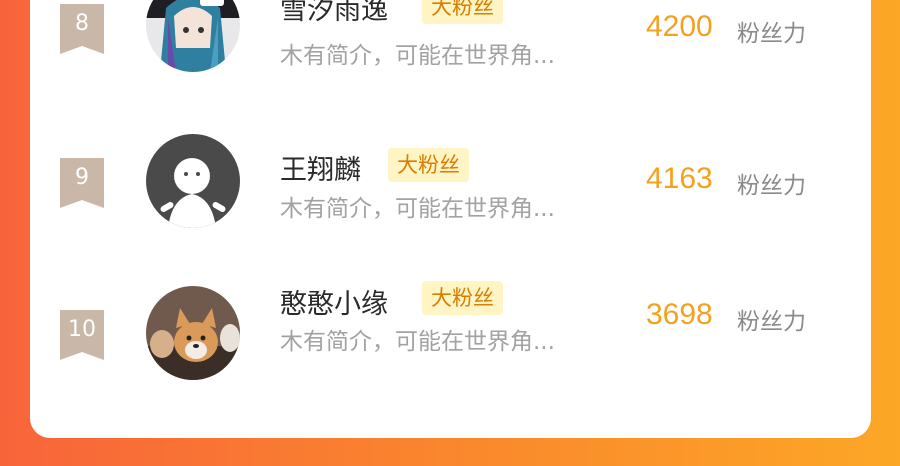  What do you see at coordinates (193, 333) in the screenshot?
I see `corgi-dogs-avatar-icon` at bounding box center [193, 333].